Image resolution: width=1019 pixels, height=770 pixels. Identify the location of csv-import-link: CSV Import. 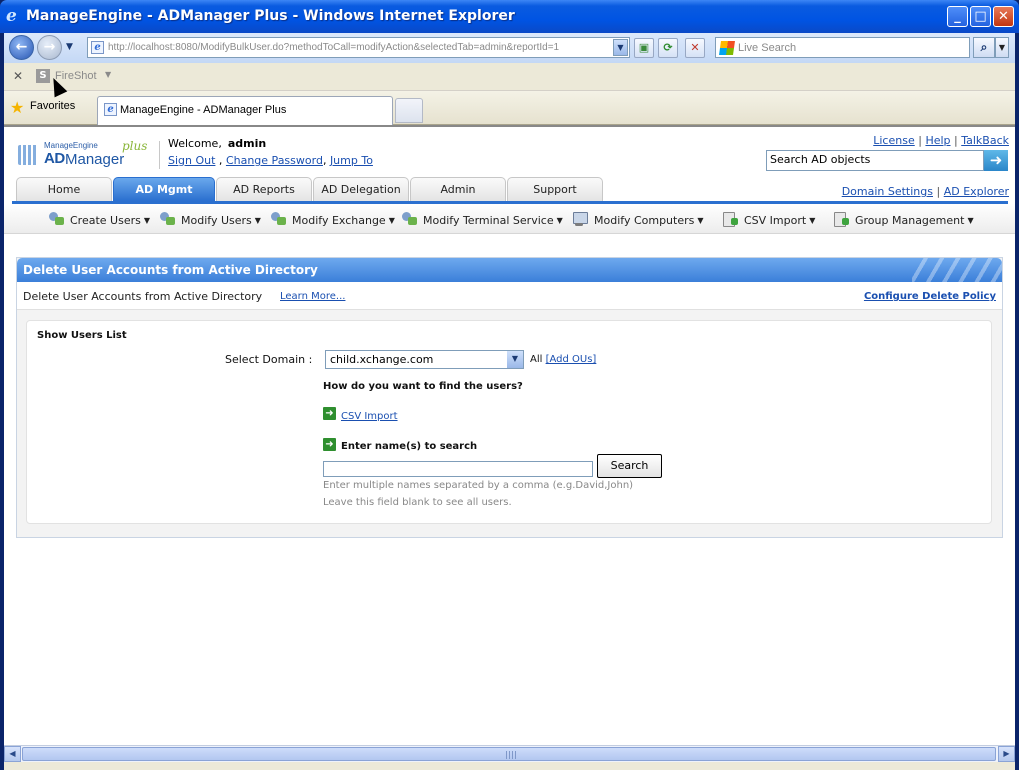
(369, 416).